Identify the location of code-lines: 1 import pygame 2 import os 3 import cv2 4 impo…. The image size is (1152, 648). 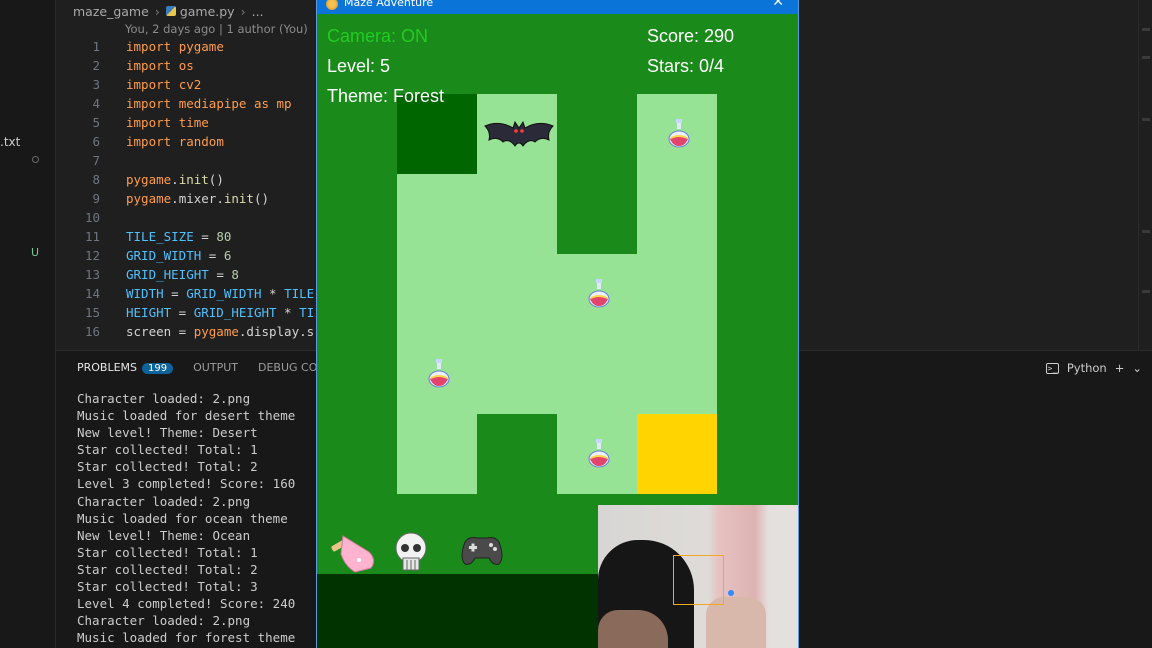
(186, 189).